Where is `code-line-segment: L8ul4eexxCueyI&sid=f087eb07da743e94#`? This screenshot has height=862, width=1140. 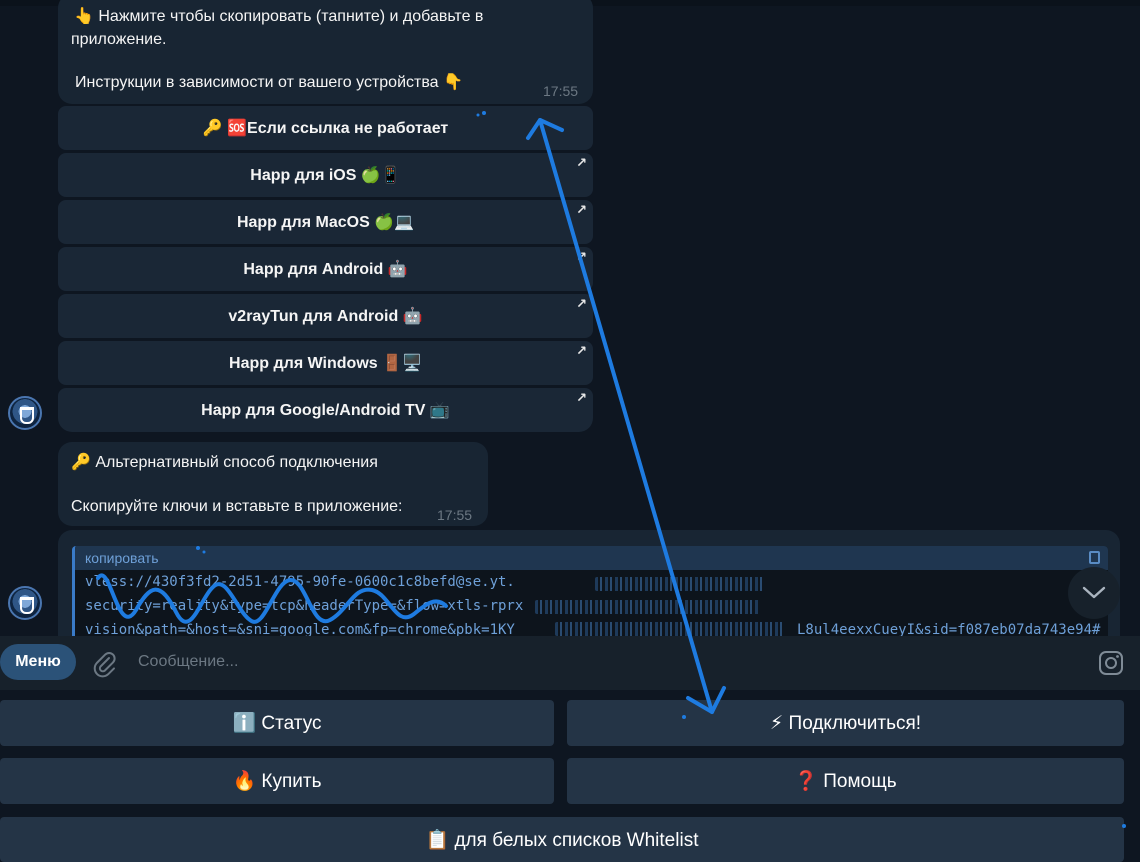
code-line-segment: L8ul4eexxCueyI&sid=f087eb07da743e94# is located at coordinates (949, 629).